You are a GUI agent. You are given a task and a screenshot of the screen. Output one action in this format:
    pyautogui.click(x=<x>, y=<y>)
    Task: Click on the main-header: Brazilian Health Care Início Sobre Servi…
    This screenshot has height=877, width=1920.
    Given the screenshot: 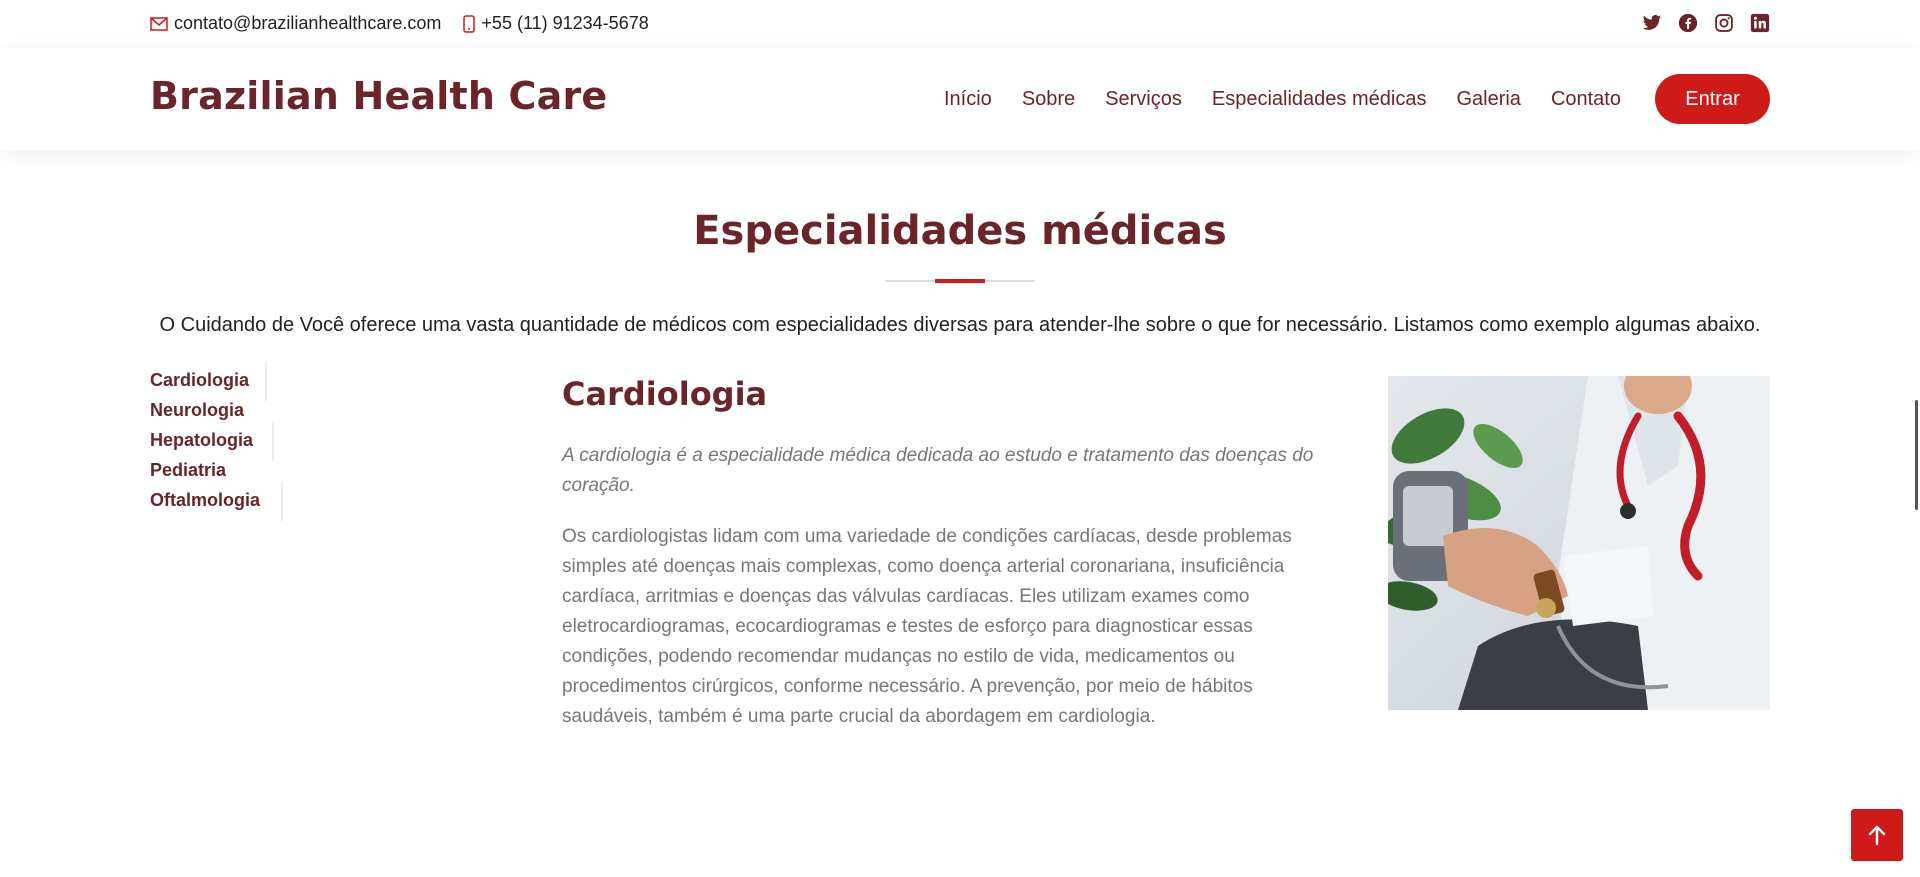 What is the action you would take?
    pyautogui.click(x=960, y=99)
    